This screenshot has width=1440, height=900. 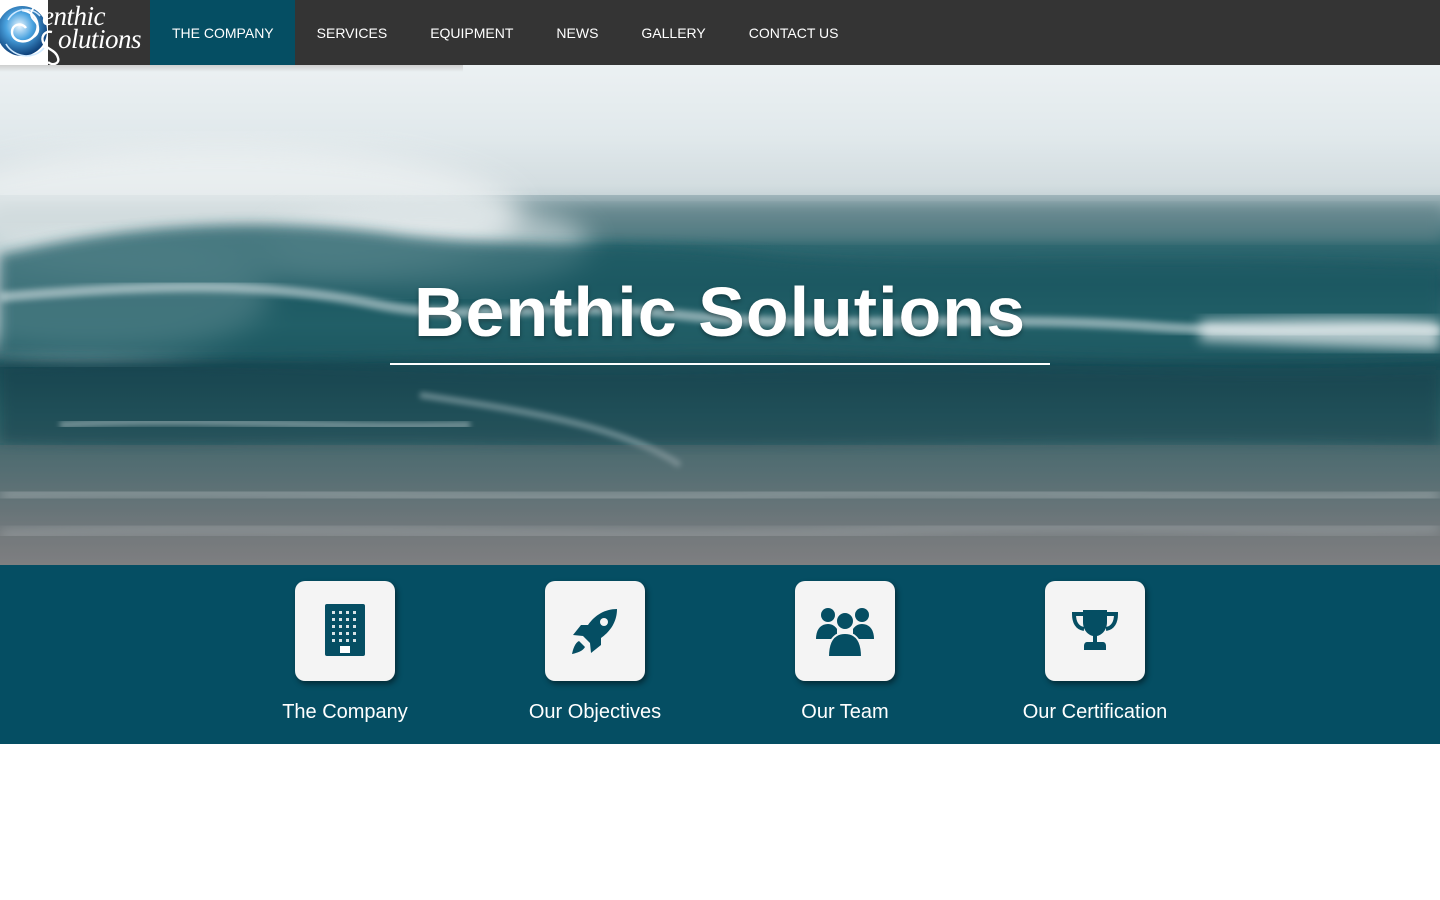 I want to click on users-icon, so click(x=845, y=632).